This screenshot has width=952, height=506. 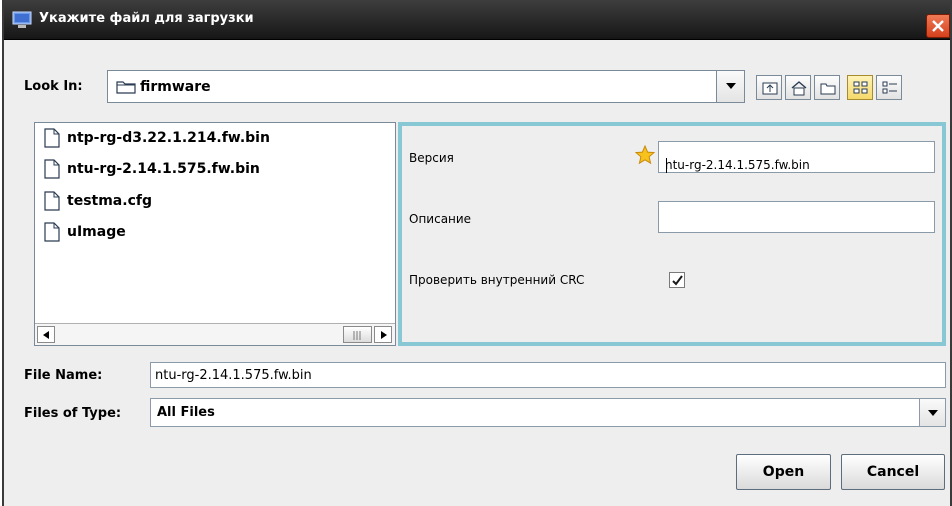 I want to click on version-label: Версия, so click(x=431, y=158).